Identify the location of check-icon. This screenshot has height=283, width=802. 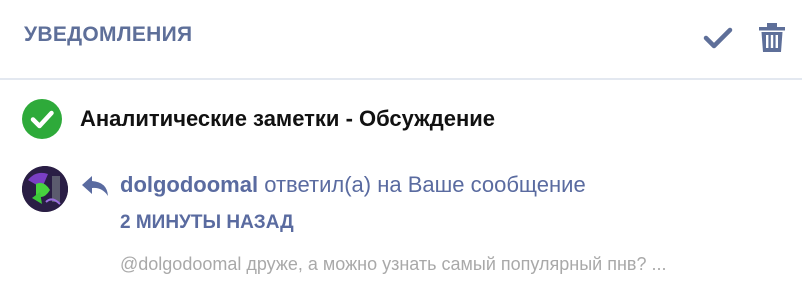
(718, 38).